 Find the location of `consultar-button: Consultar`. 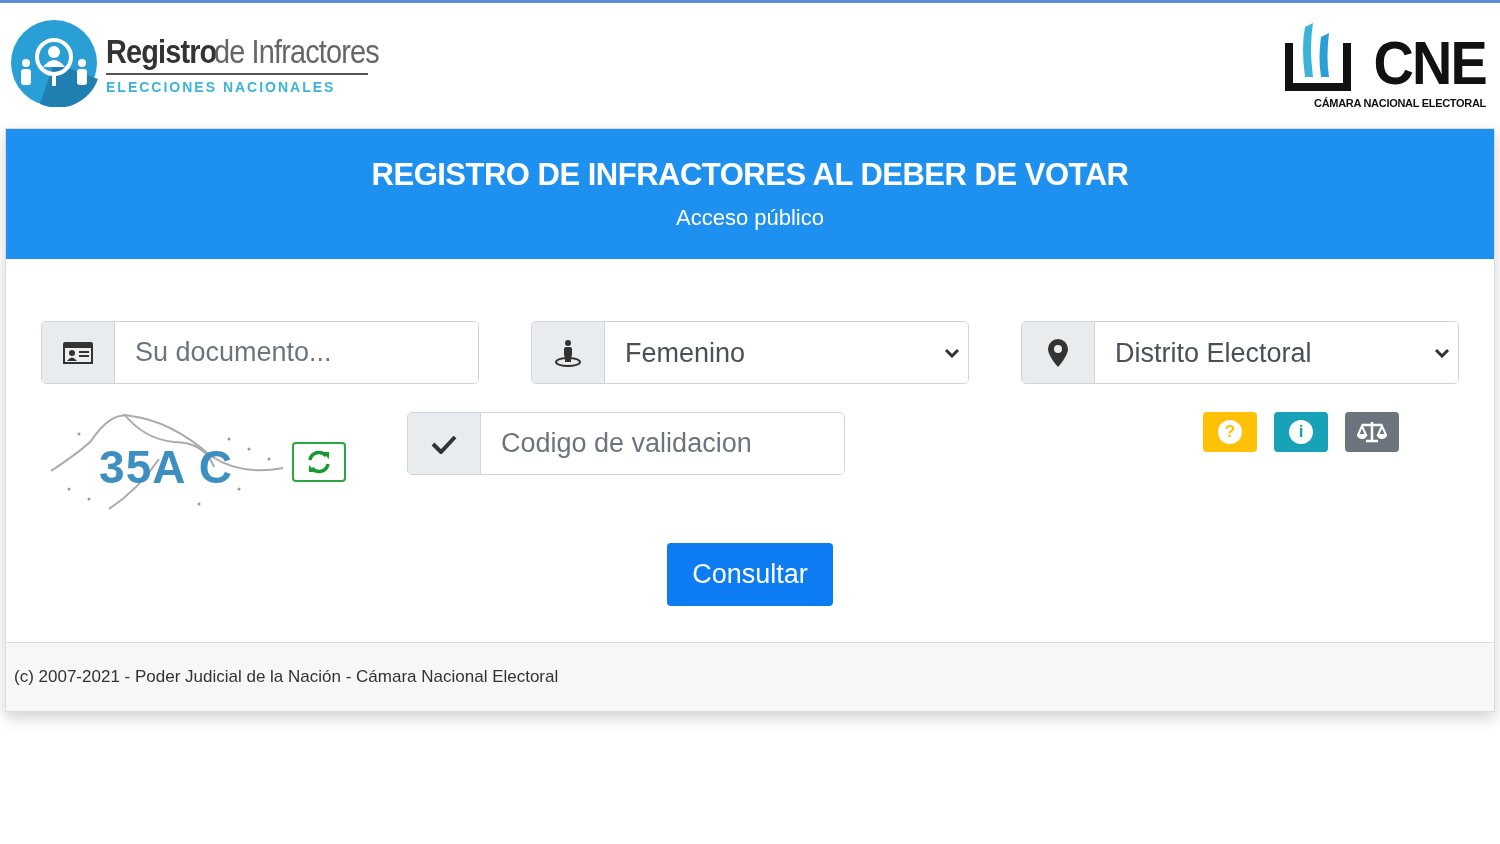

consultar-button: Consultar is located at coordinates (750, 574).